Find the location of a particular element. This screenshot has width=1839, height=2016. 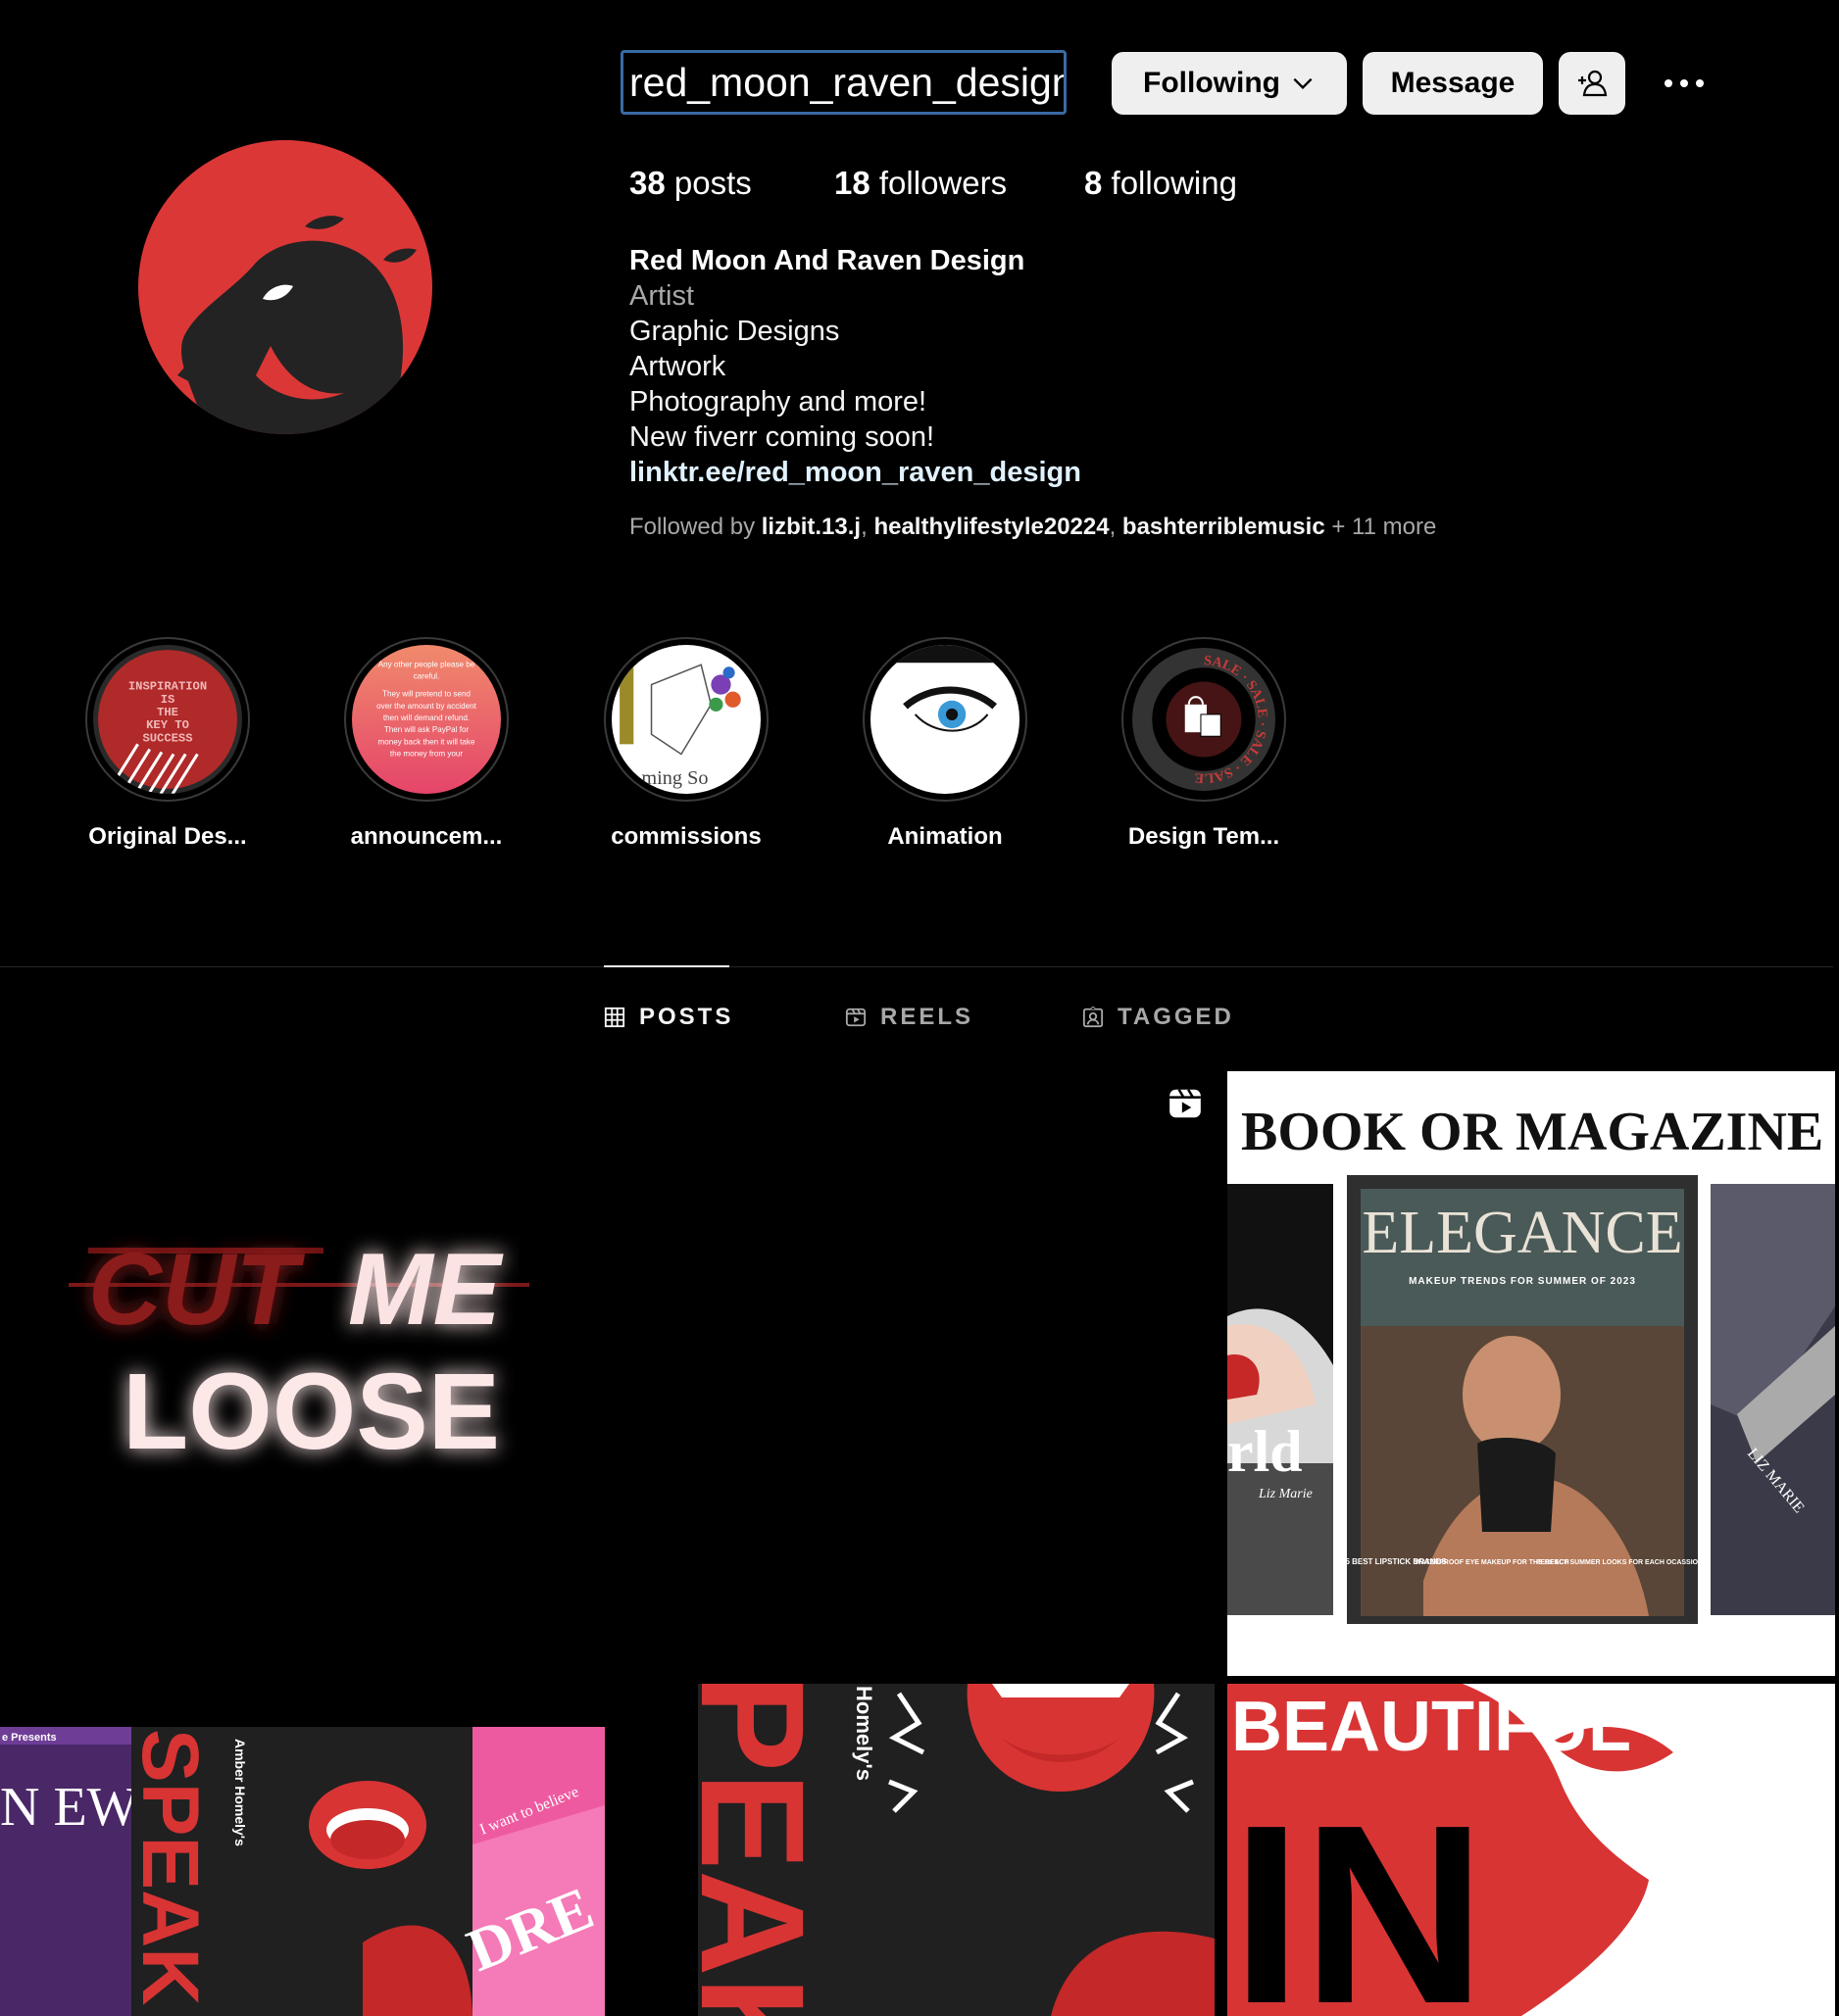

highlight-cover: SALE · SALE · SALE · SALE is located at coordinates (1203, 719).